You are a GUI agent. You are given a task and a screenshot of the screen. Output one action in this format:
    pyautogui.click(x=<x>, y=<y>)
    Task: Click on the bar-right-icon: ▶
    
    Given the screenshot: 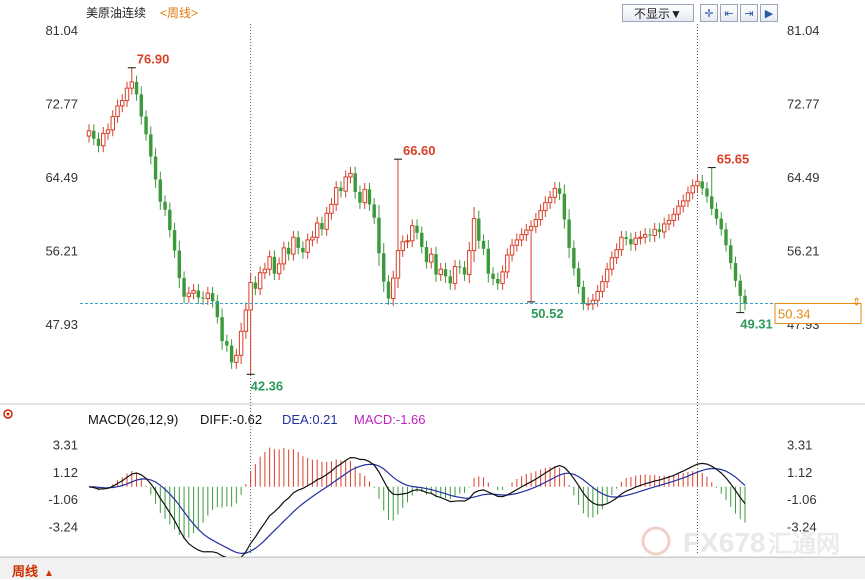 What is the action you would take?
    pyautogui.click(x=769, y=13)
    